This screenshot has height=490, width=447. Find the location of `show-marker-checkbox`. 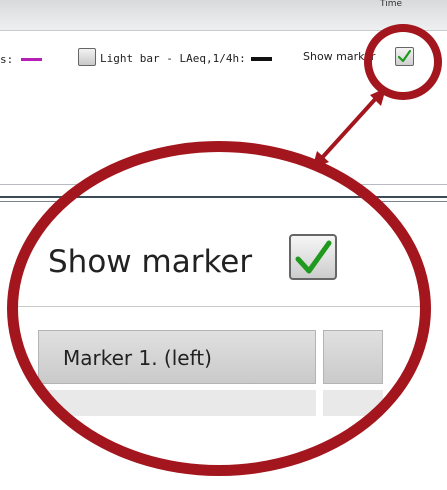

show-marker-checkbox is located at coordinates (404, 56).